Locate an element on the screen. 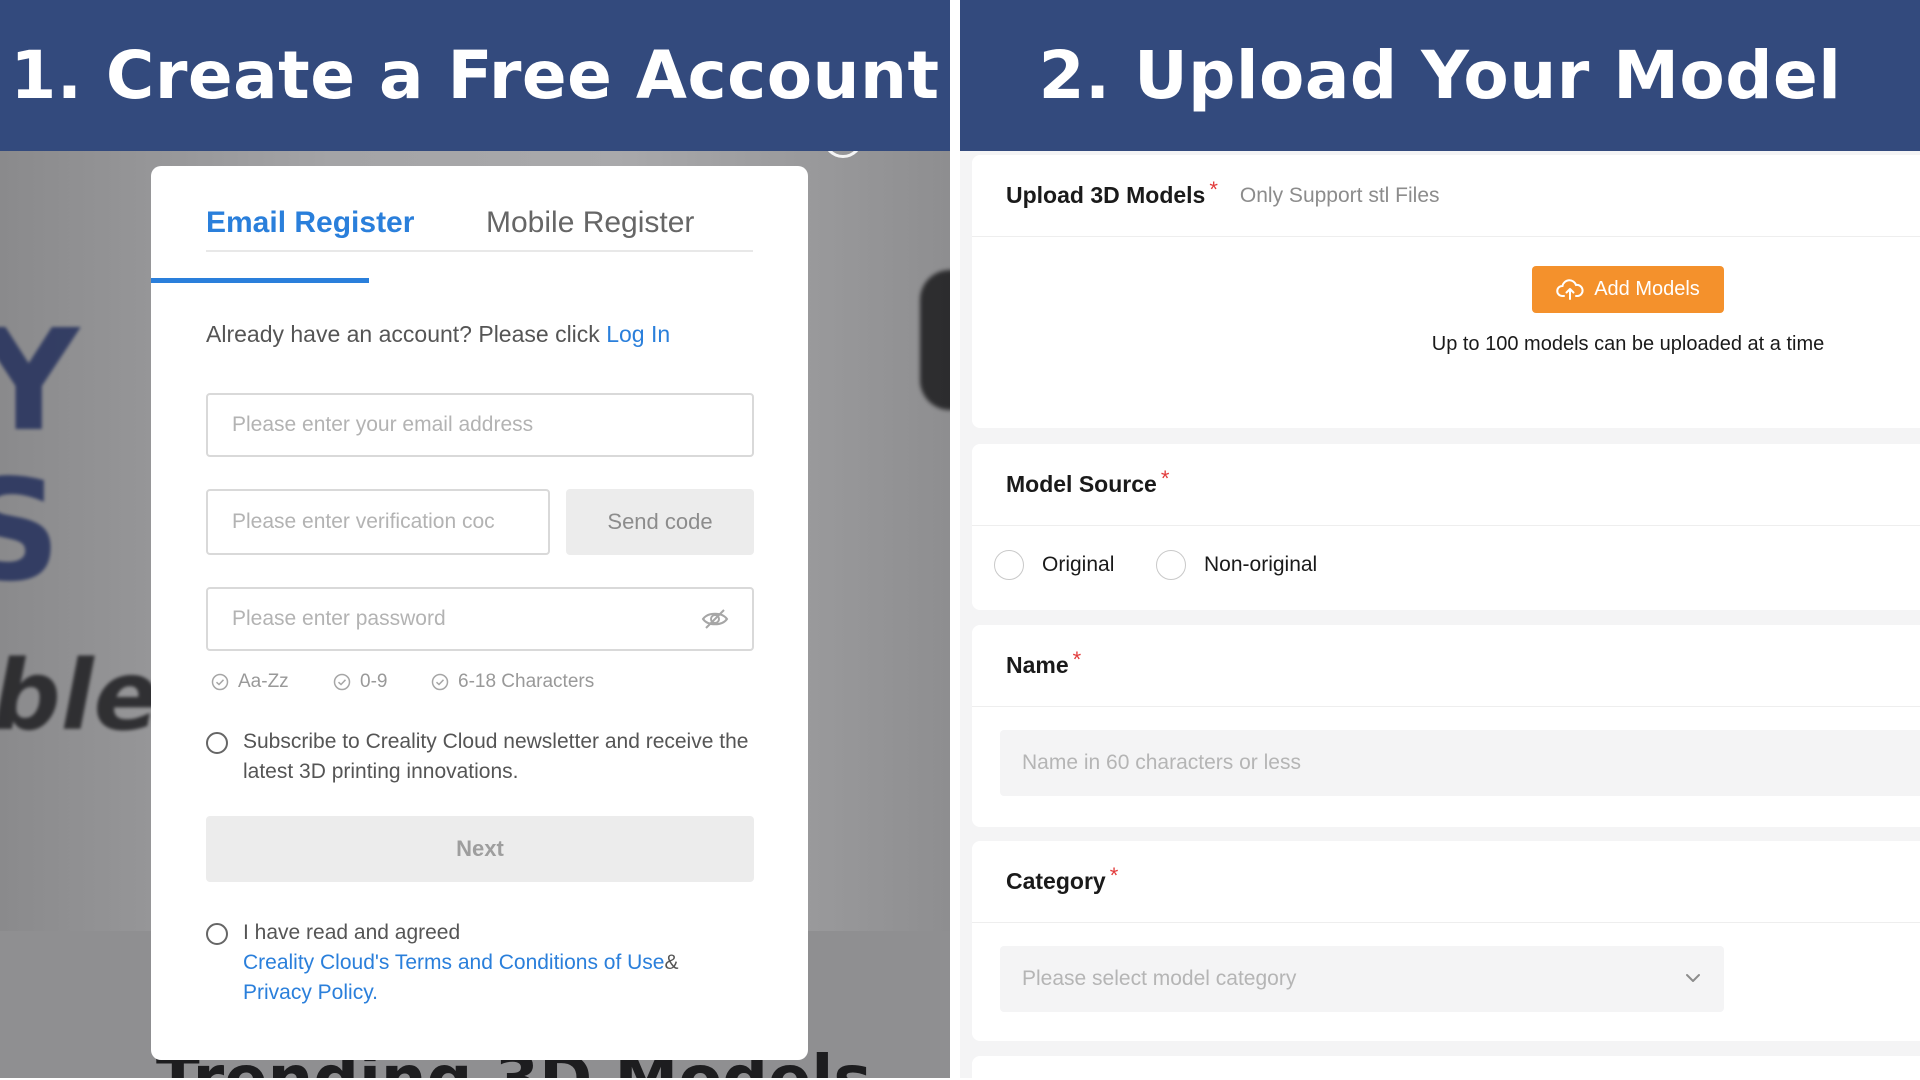 This screenshot has width=1920, height=1080. model-name-input is located at coordinates (1460, 763).